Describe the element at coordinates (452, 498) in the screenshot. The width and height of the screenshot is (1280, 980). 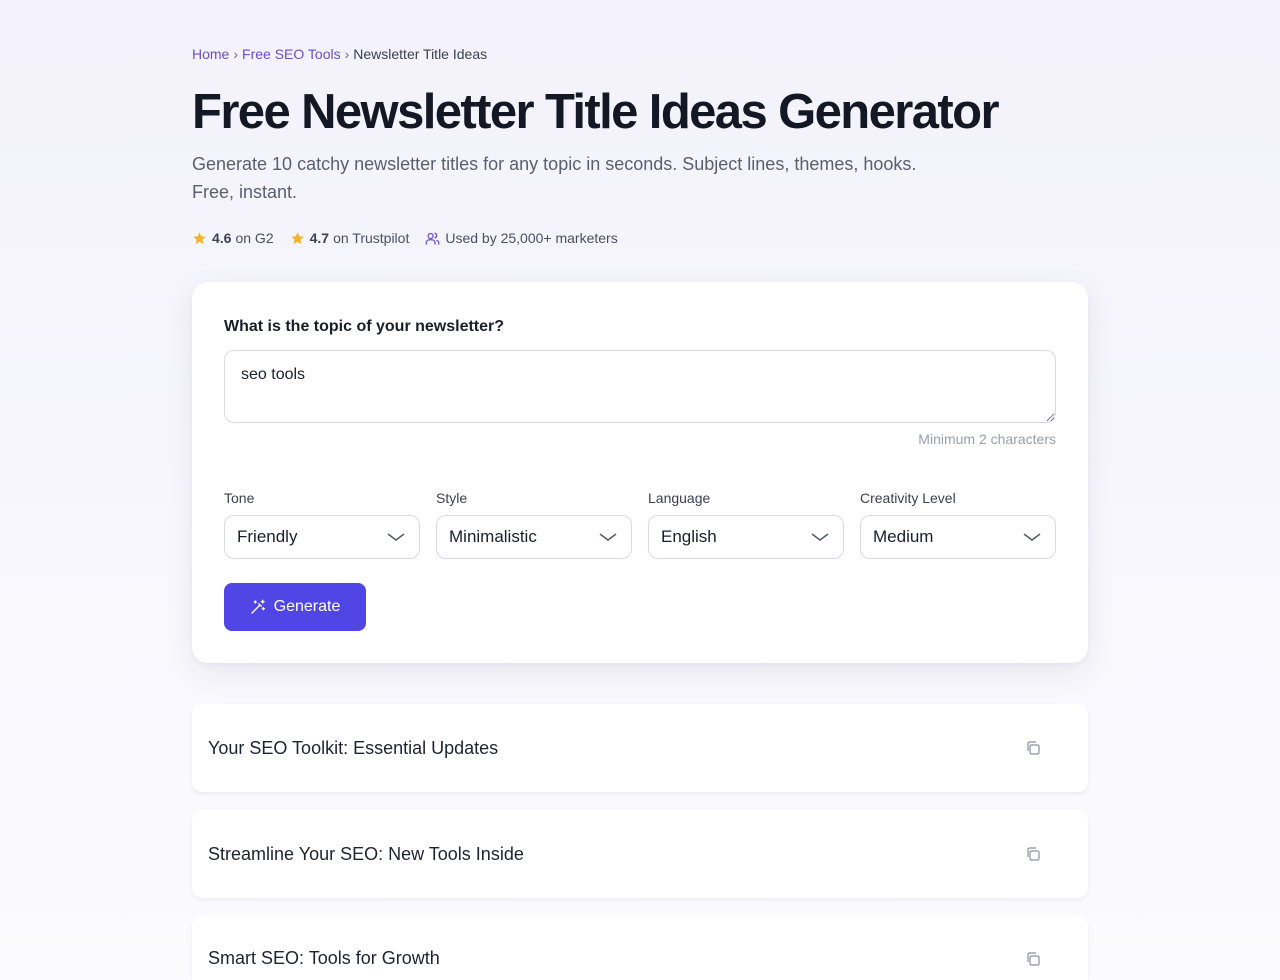
I see `style-label: Style` at that location.